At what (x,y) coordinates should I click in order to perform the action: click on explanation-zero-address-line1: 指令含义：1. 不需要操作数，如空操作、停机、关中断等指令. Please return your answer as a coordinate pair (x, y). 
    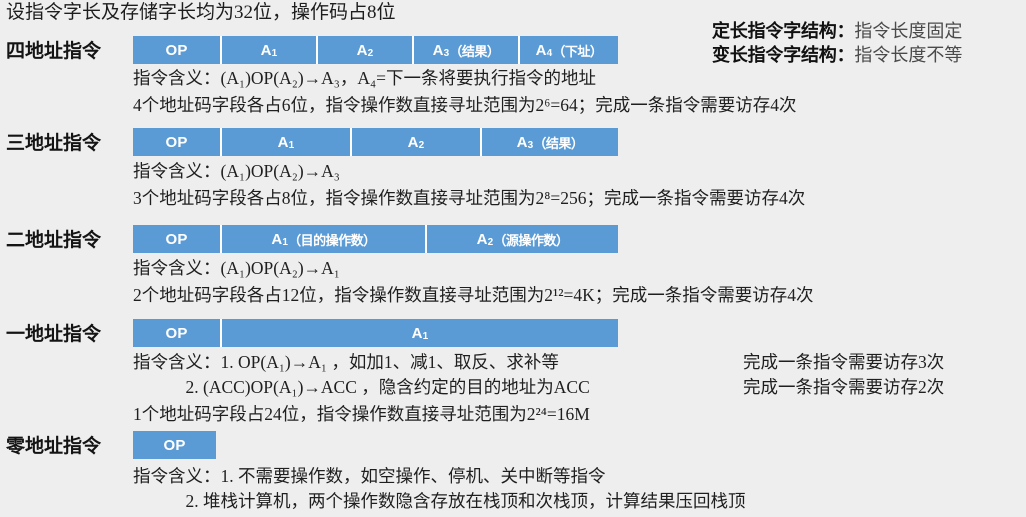
    Looking at the image, I should click on (369, 476).